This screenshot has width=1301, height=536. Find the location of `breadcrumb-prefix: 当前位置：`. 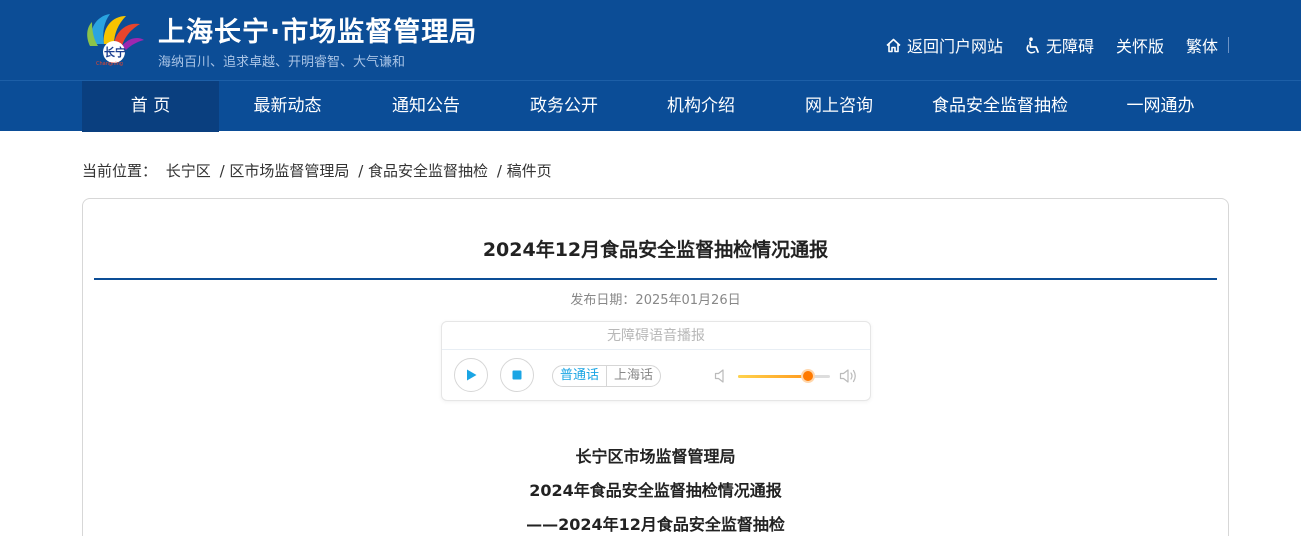

breadcrumb-prefix: 当前位置： is located at coordinates (120, 171).